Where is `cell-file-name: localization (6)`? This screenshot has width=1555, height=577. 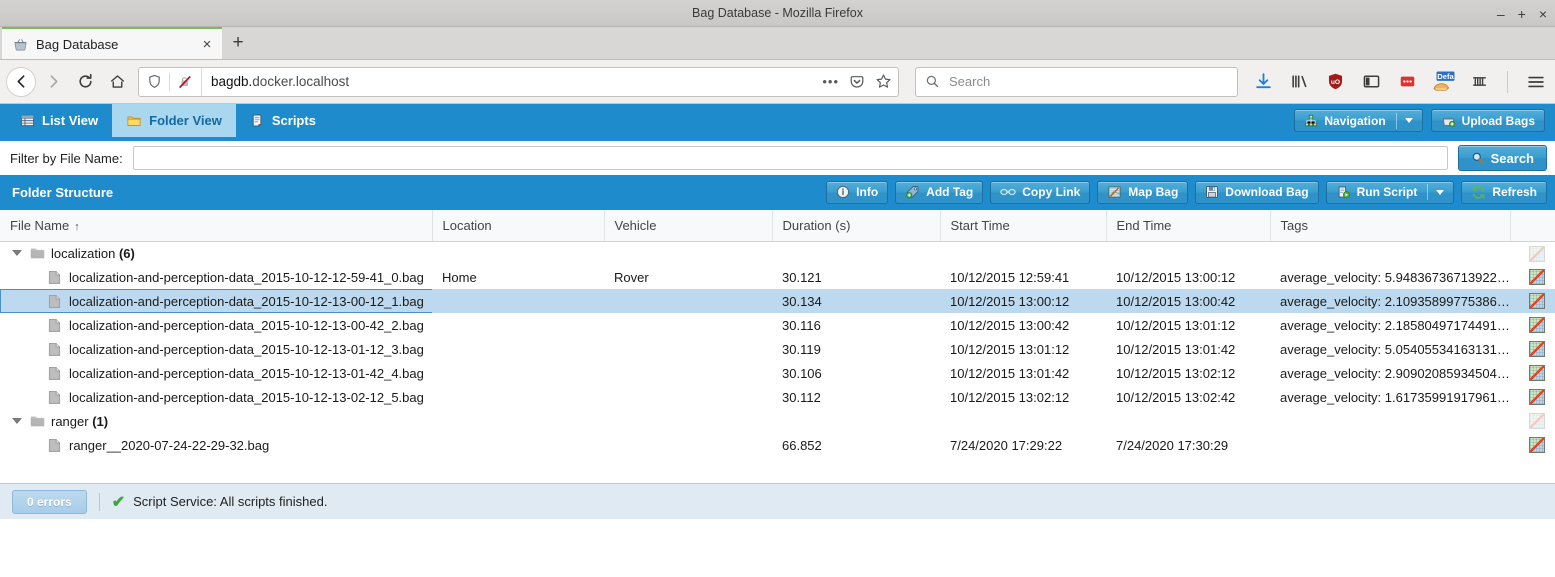 cell-file-name: localization (6) is located at coordinates (216, 253).